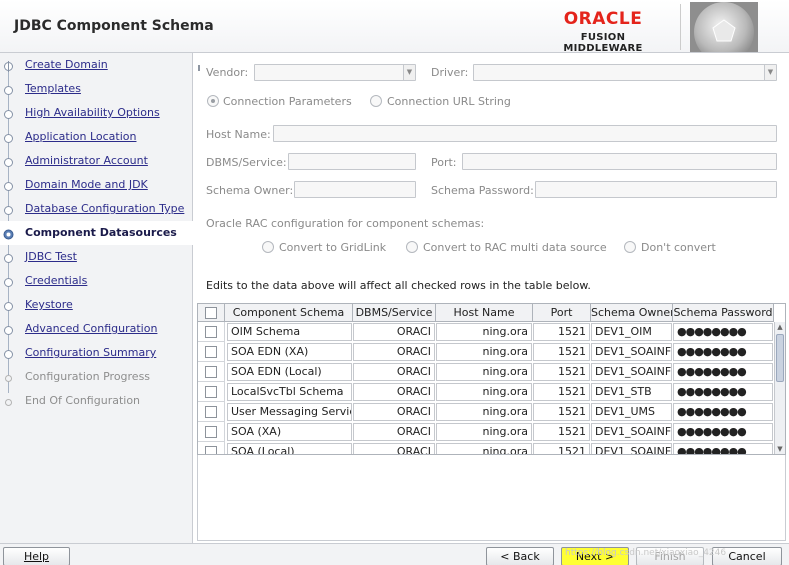  Describe the element at coordinates (780, 358) in the screenshot. I see `scrollbar-thumb` at that location.